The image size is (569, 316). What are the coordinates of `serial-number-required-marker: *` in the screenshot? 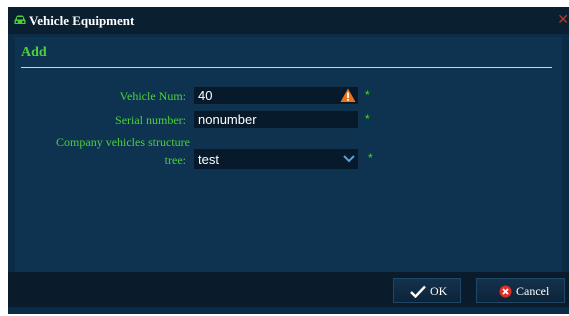 It's located at (367, 119).